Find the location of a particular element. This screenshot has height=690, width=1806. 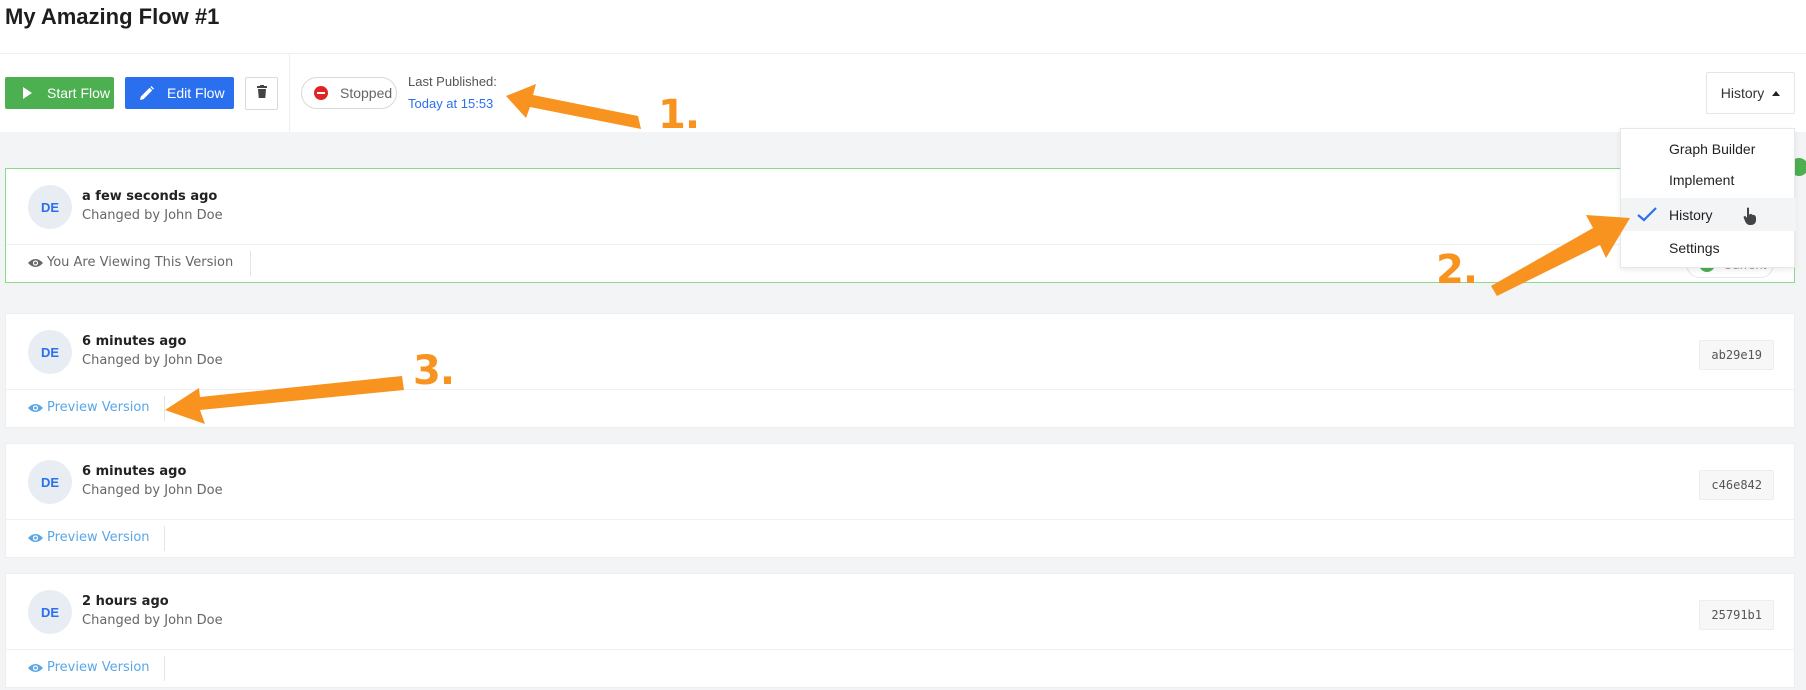

menu-item-implement: Implement is located at coordinates (1708, 179).